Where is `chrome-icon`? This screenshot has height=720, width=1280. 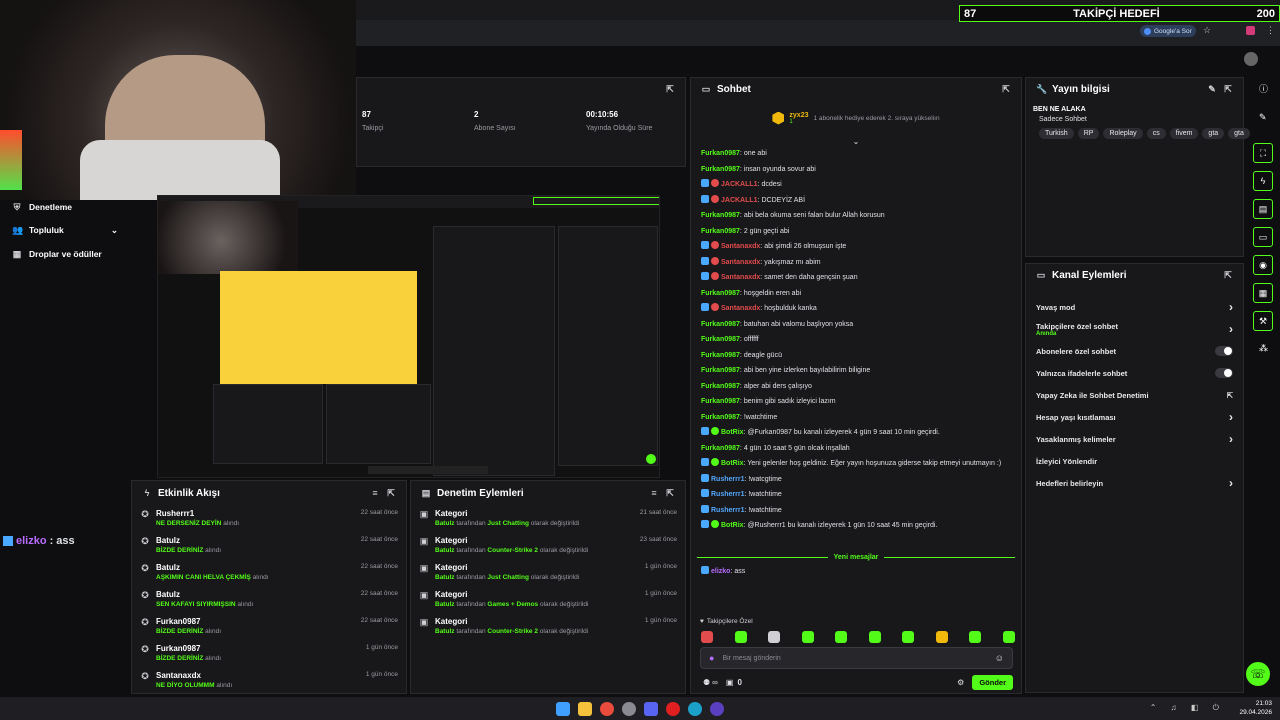
chrome-icon is located at coordinates (607, 708).